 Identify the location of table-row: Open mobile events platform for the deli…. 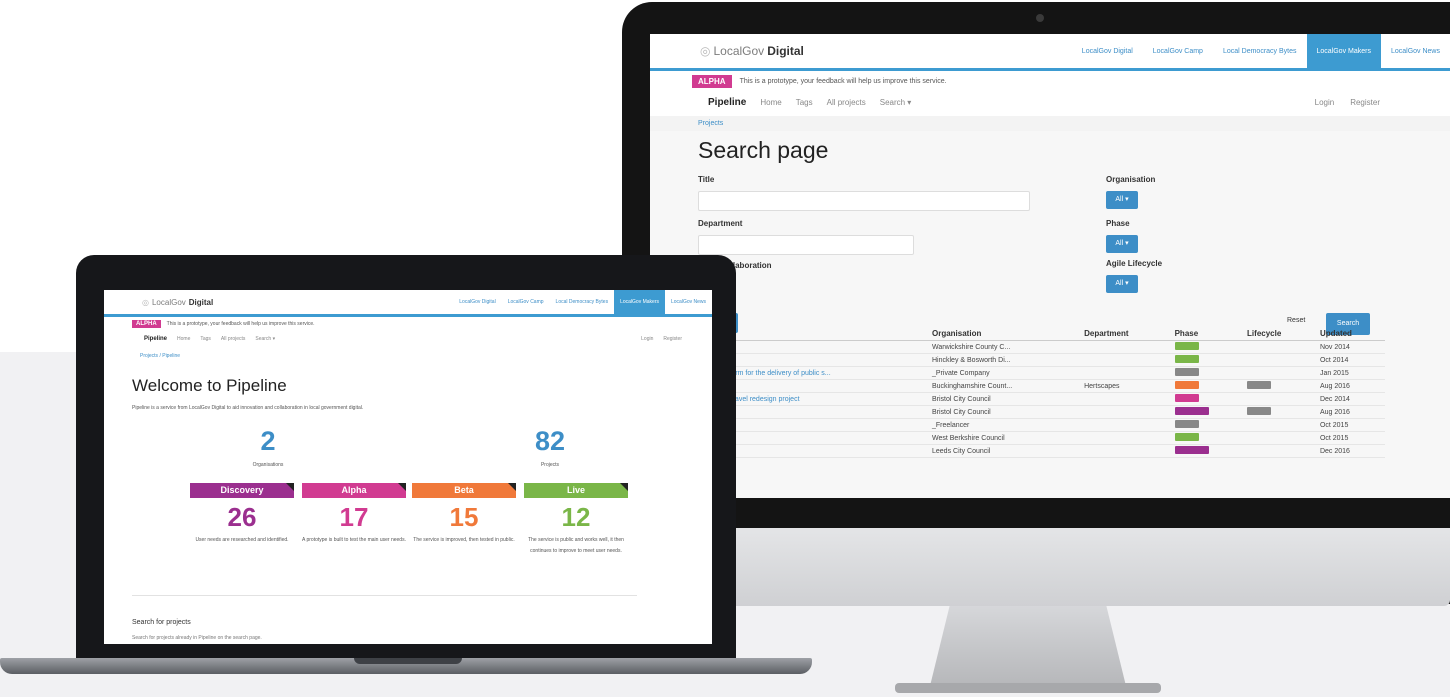
(1017, 373).